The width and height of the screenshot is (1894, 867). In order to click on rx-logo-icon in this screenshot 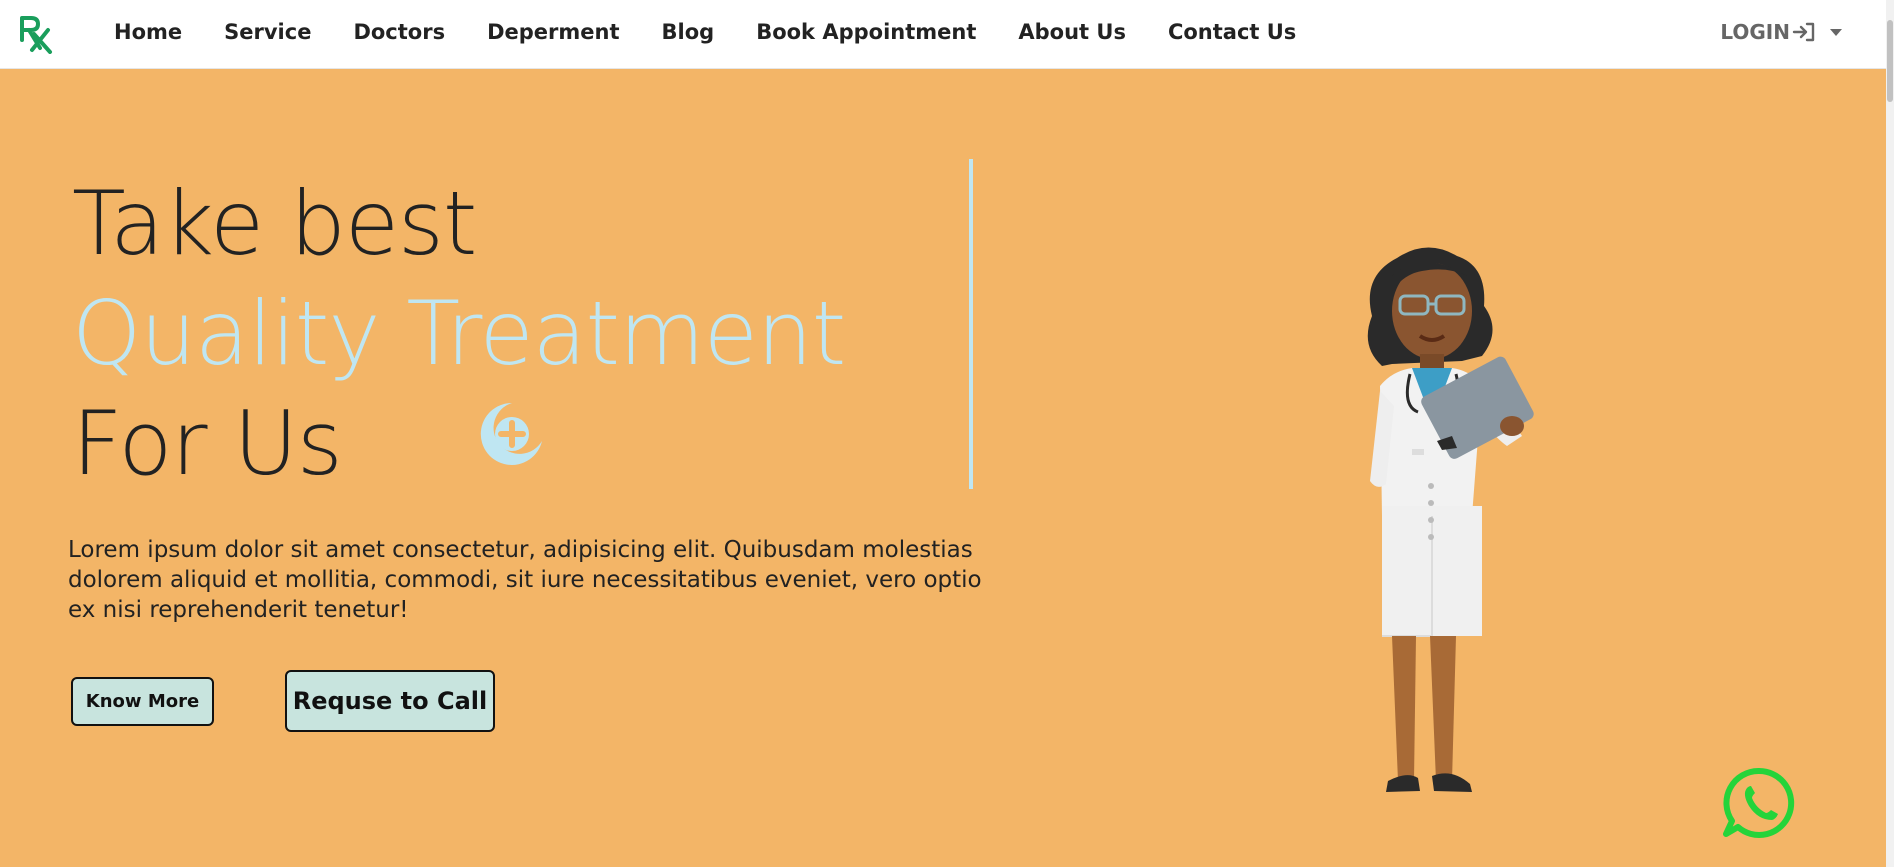, I will do `click(38, 34)`.